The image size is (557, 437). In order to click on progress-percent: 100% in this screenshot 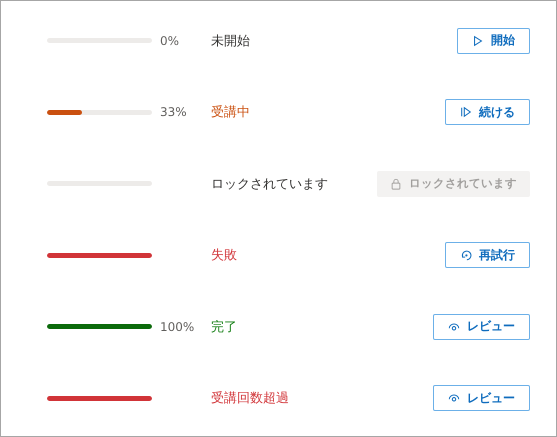, I will do `click(177, 327)`.